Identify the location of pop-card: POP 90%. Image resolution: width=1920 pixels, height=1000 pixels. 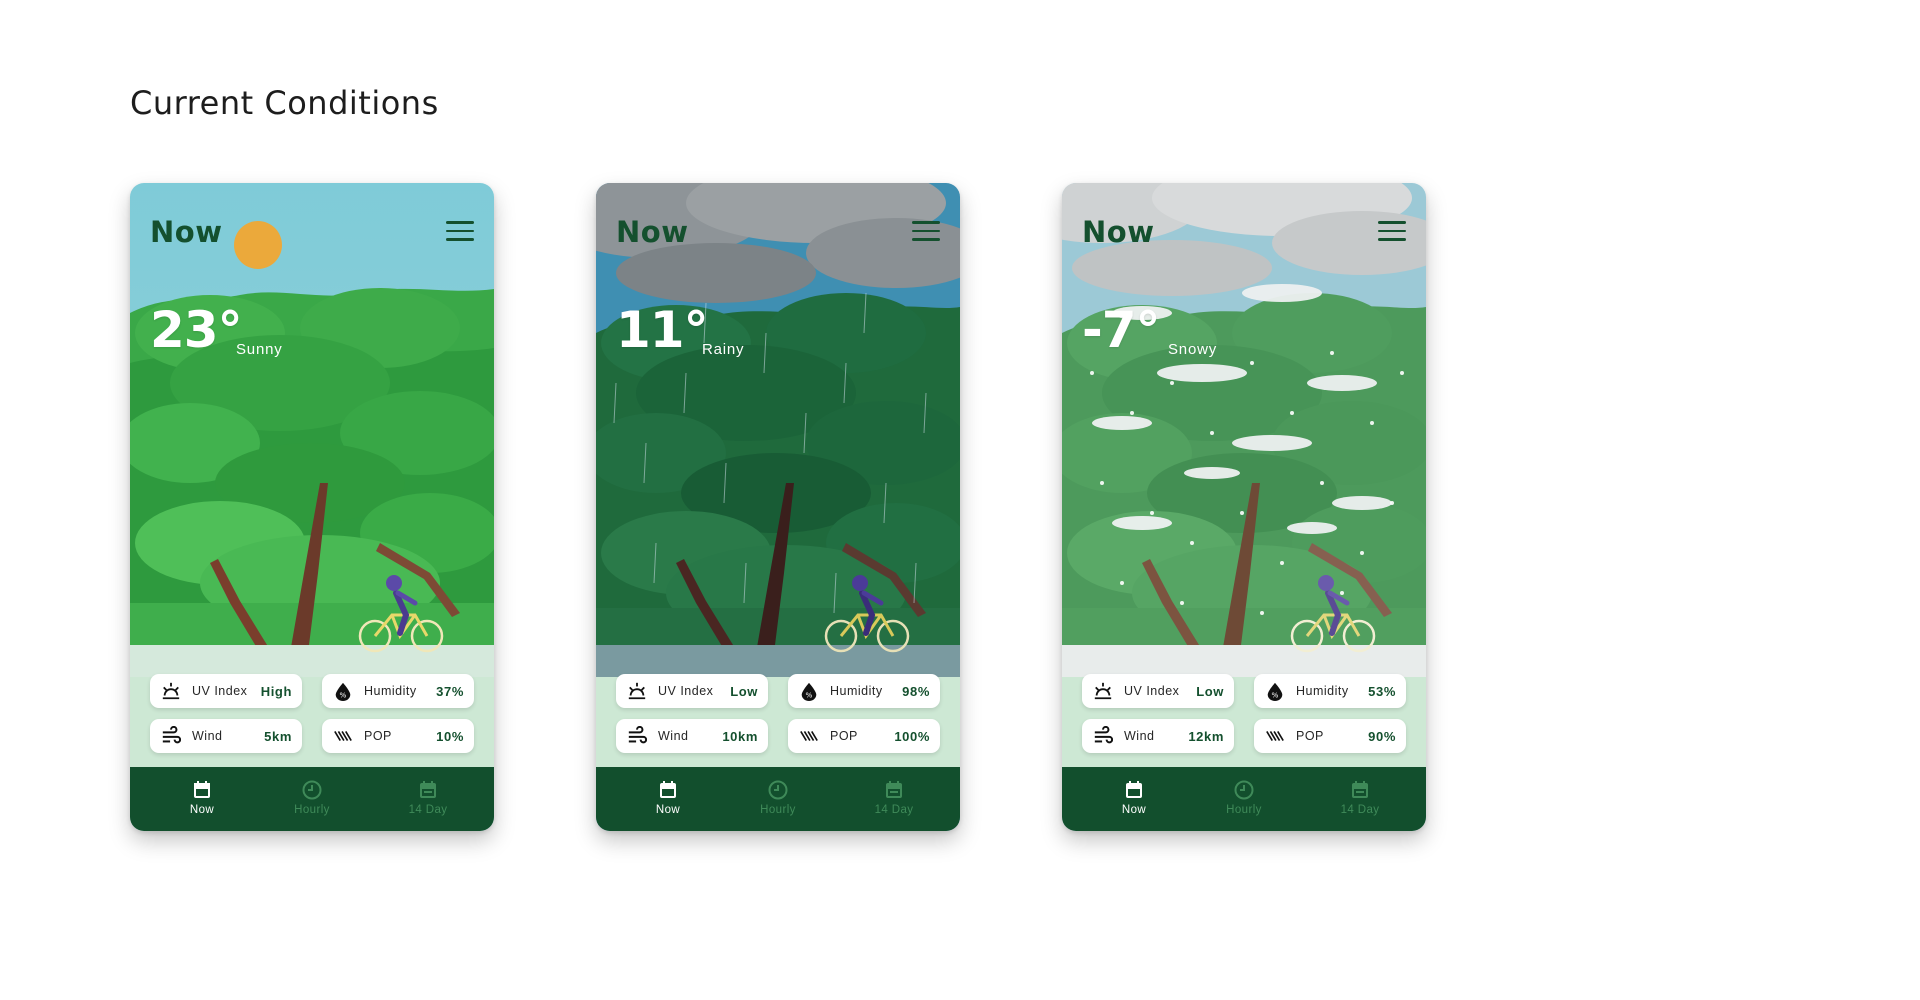
(1330, 736).